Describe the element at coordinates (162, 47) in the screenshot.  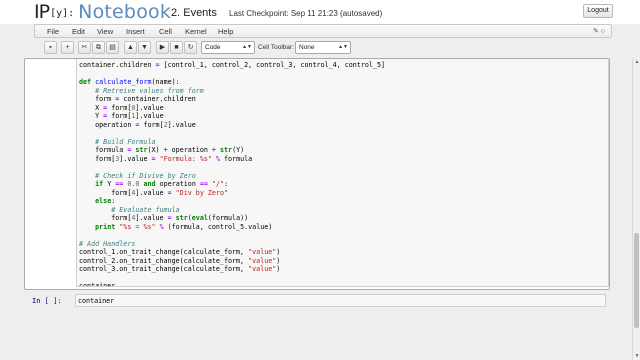
I see `run-icon: ▶` at that location.